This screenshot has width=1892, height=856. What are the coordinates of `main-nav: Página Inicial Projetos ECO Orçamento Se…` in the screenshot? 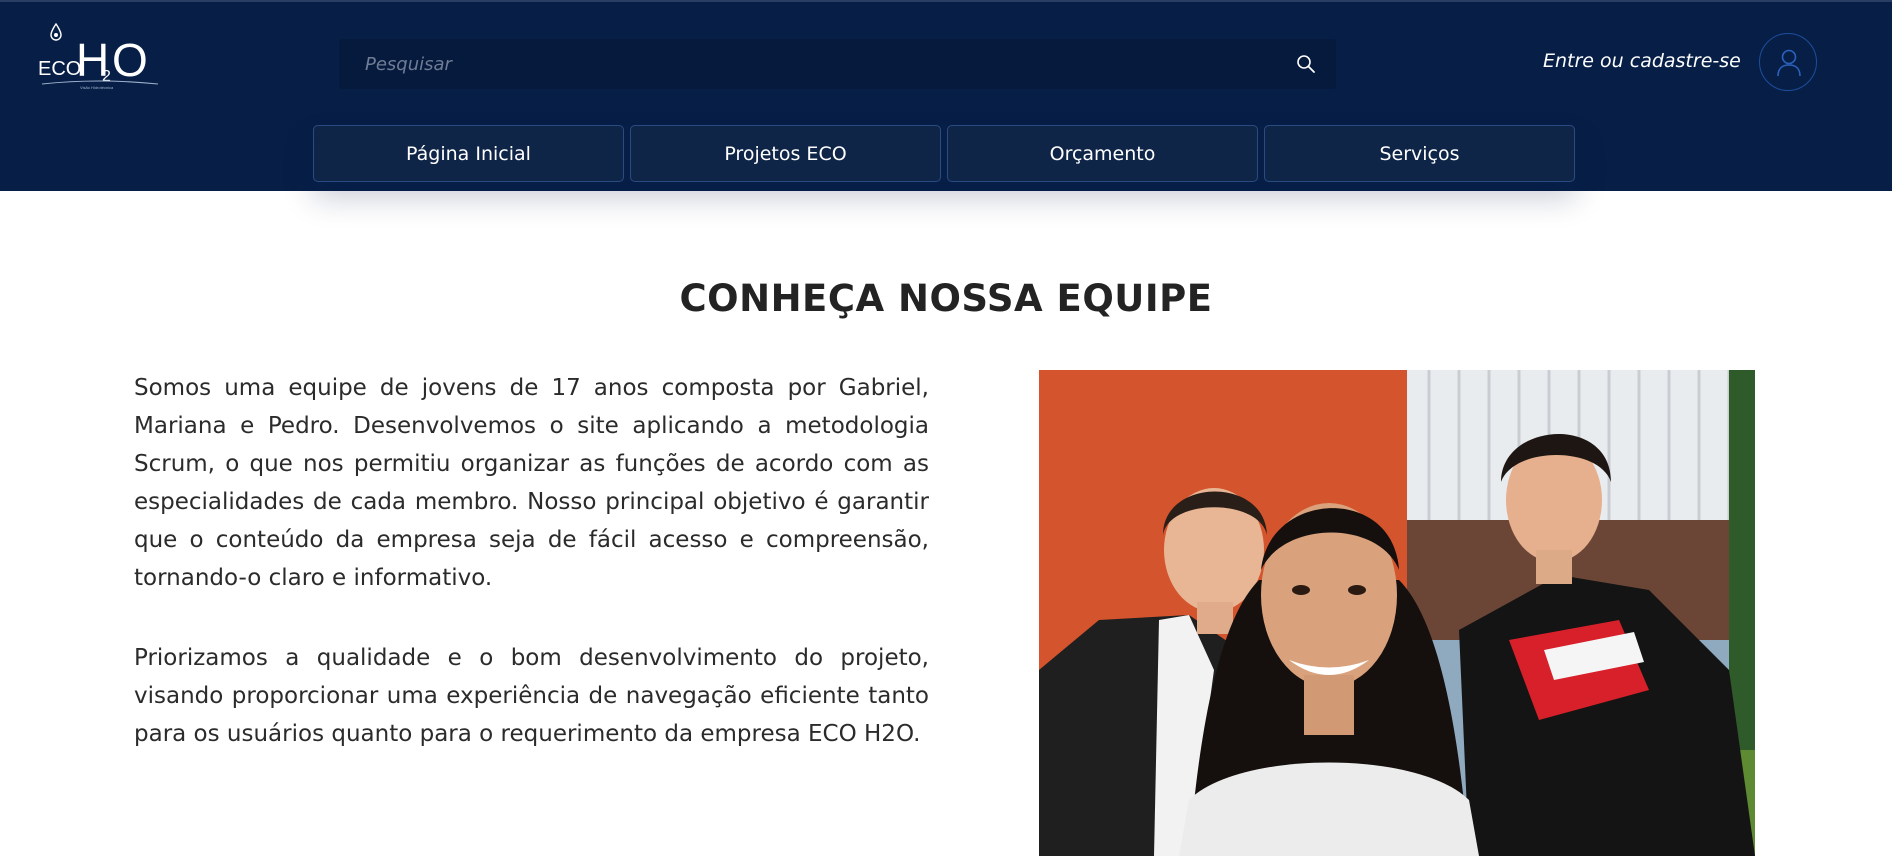 It's located at (944, 153).